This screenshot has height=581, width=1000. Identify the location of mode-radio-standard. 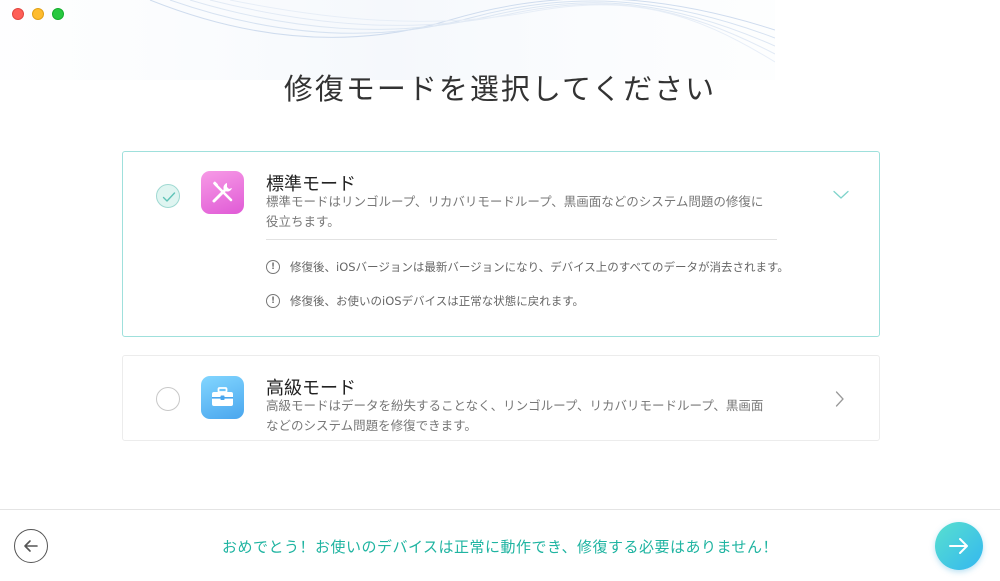
(168, 196).